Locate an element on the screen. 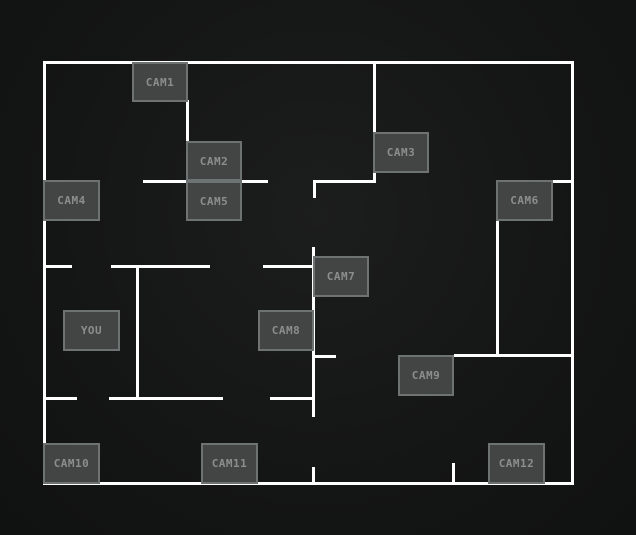 This screenshot has width=636, height=535. player-location-marker: YOU is located at coordinates (91, 330).